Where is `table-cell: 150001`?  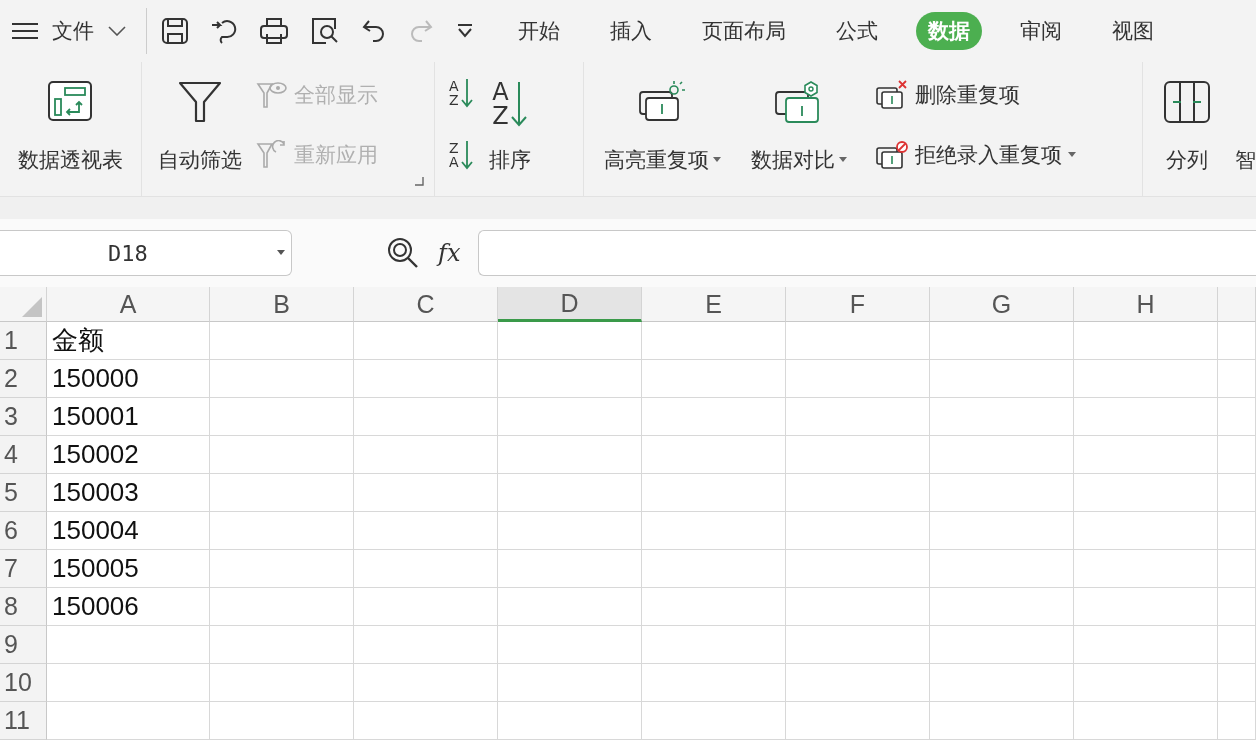
table-cell: 150001 is located at coordinates (128, 417).